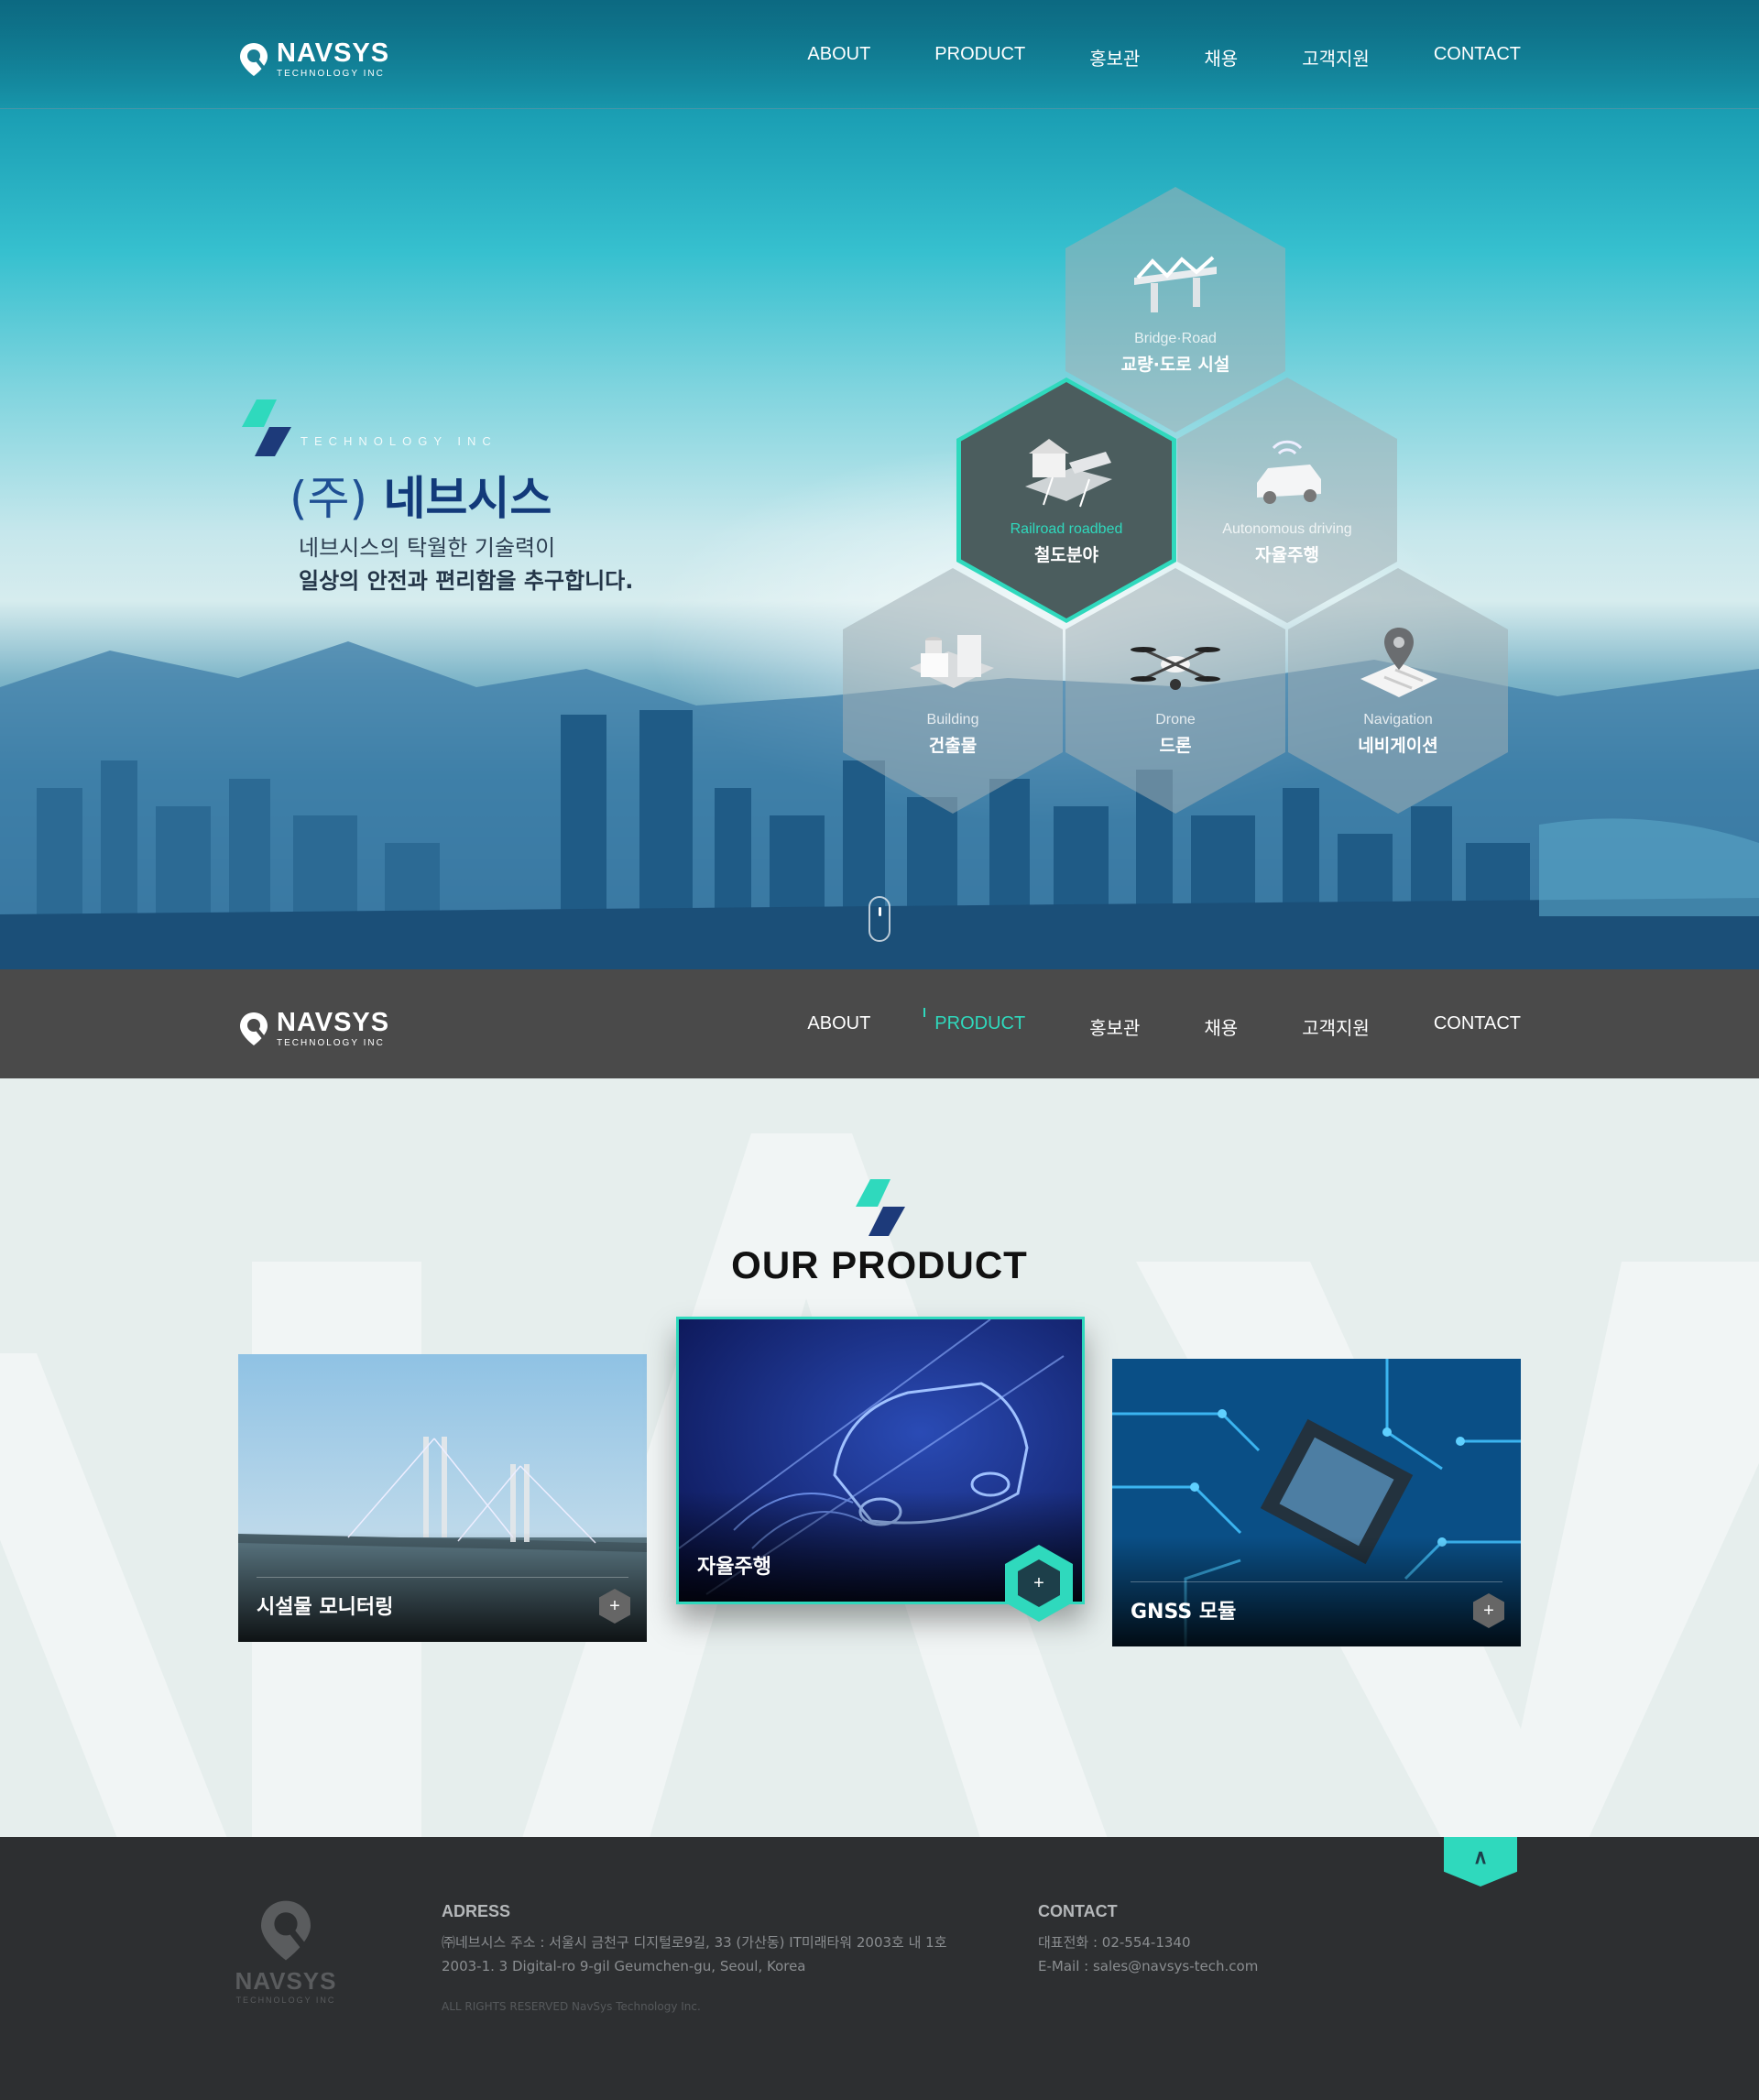 The width and height of the screenshot is (1759, 2100). Describe the element at coordinates (879, 1264) in the screenshot. I see `products-title: OUR PRODUCT` at that location.